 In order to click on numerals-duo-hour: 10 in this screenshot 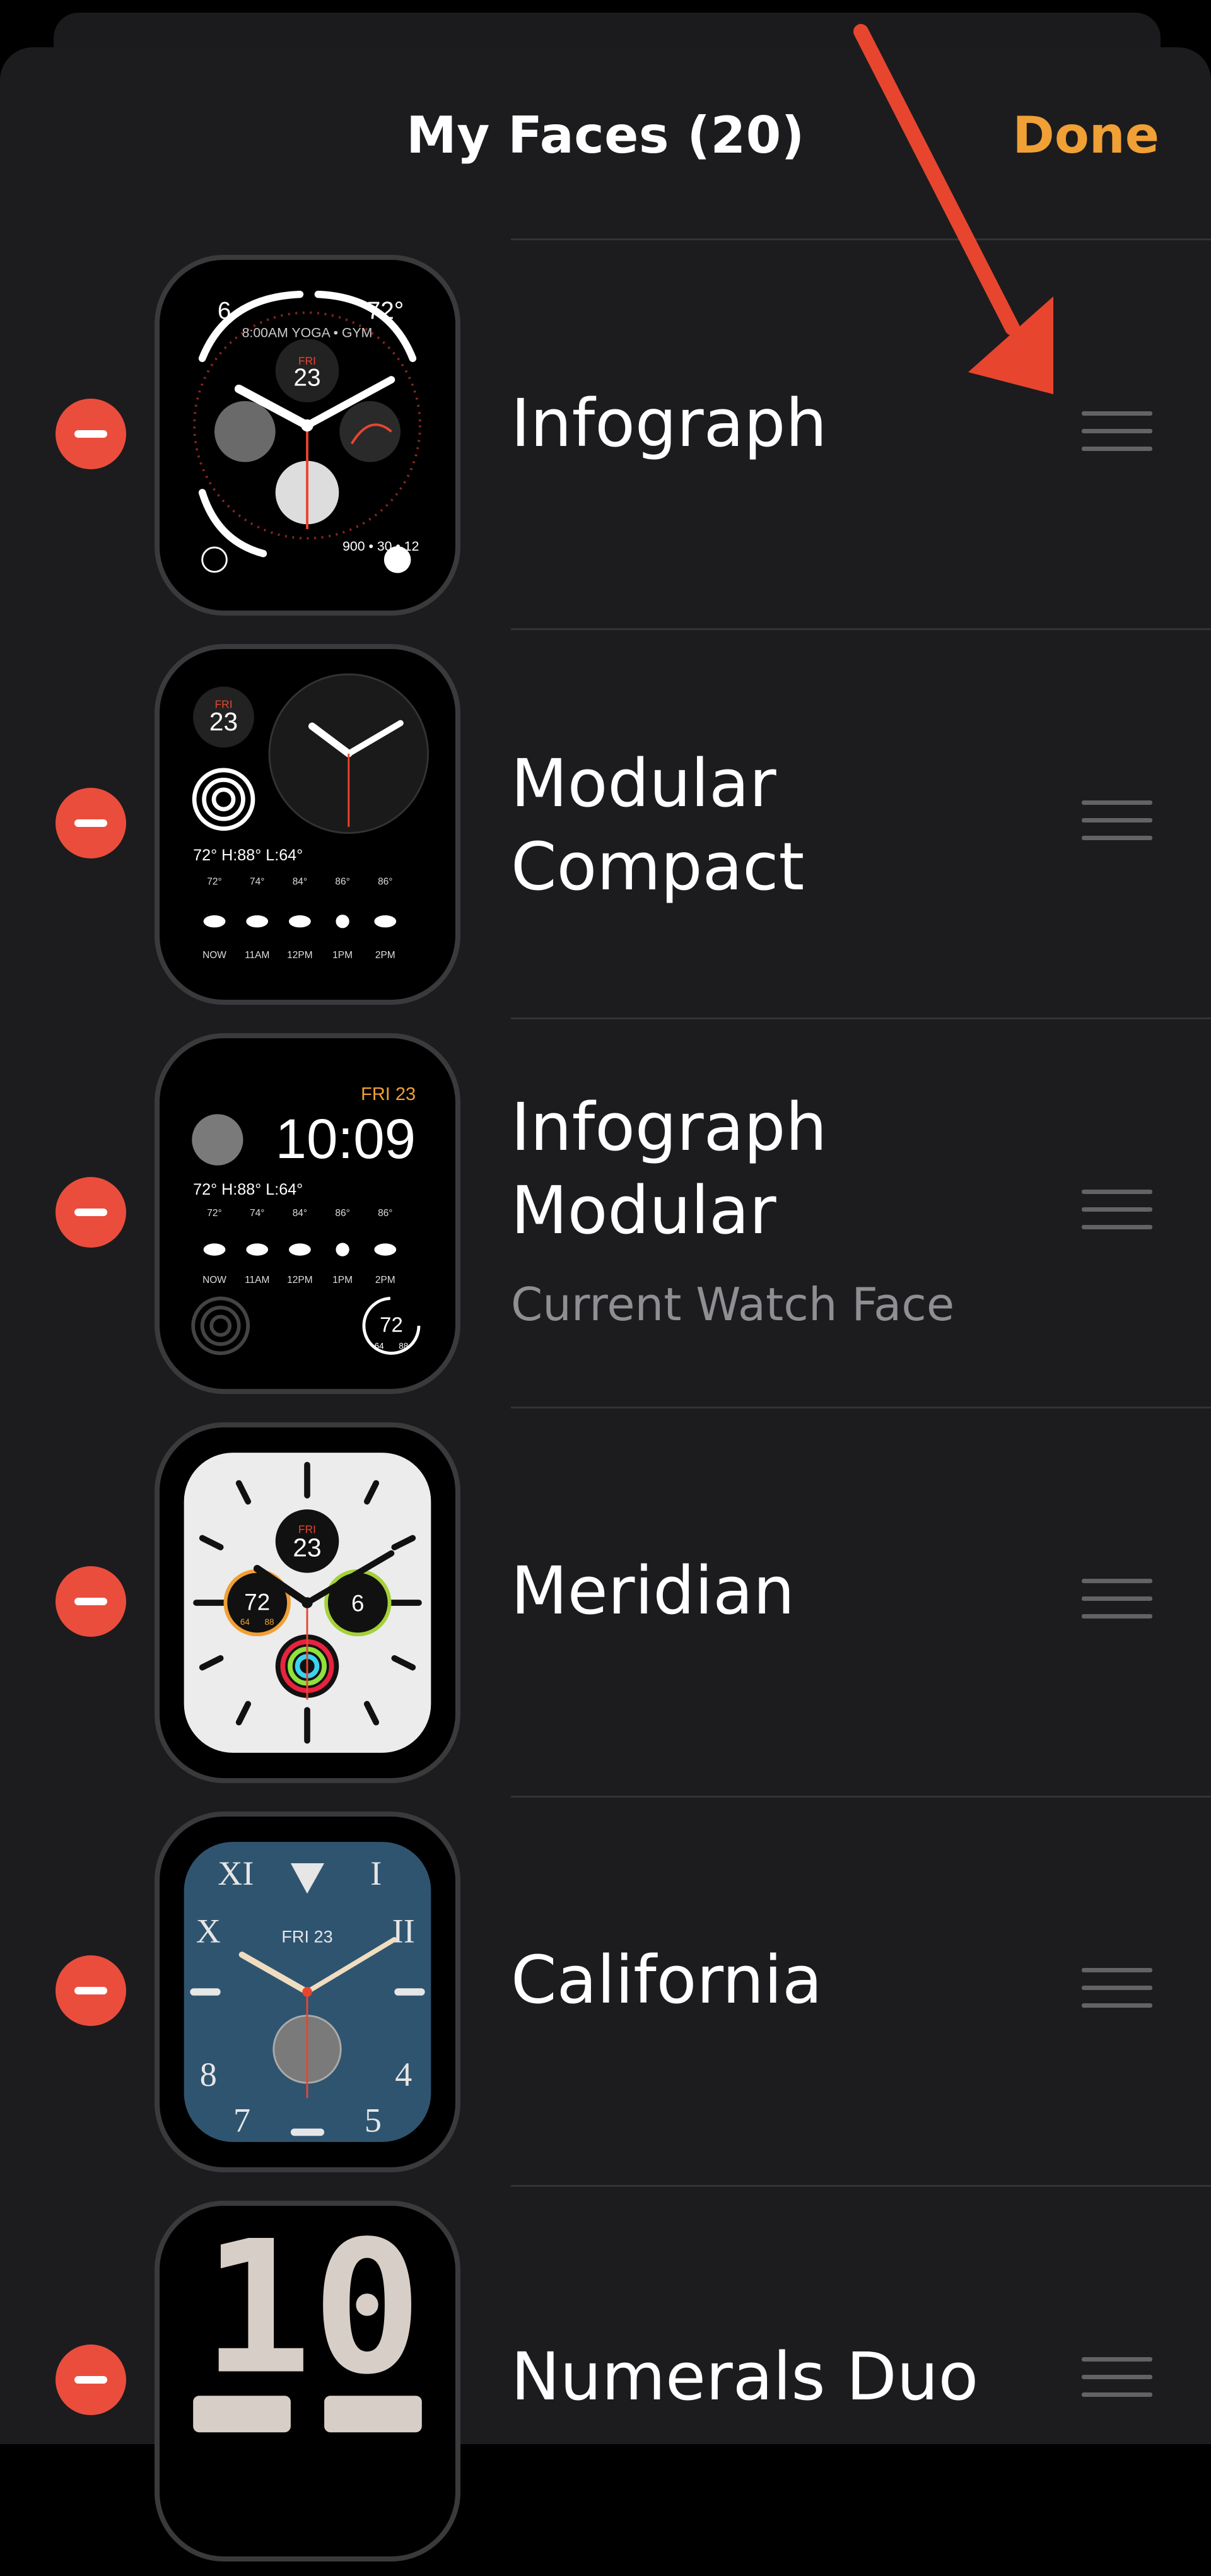, I will do `click(312, 2310)`.